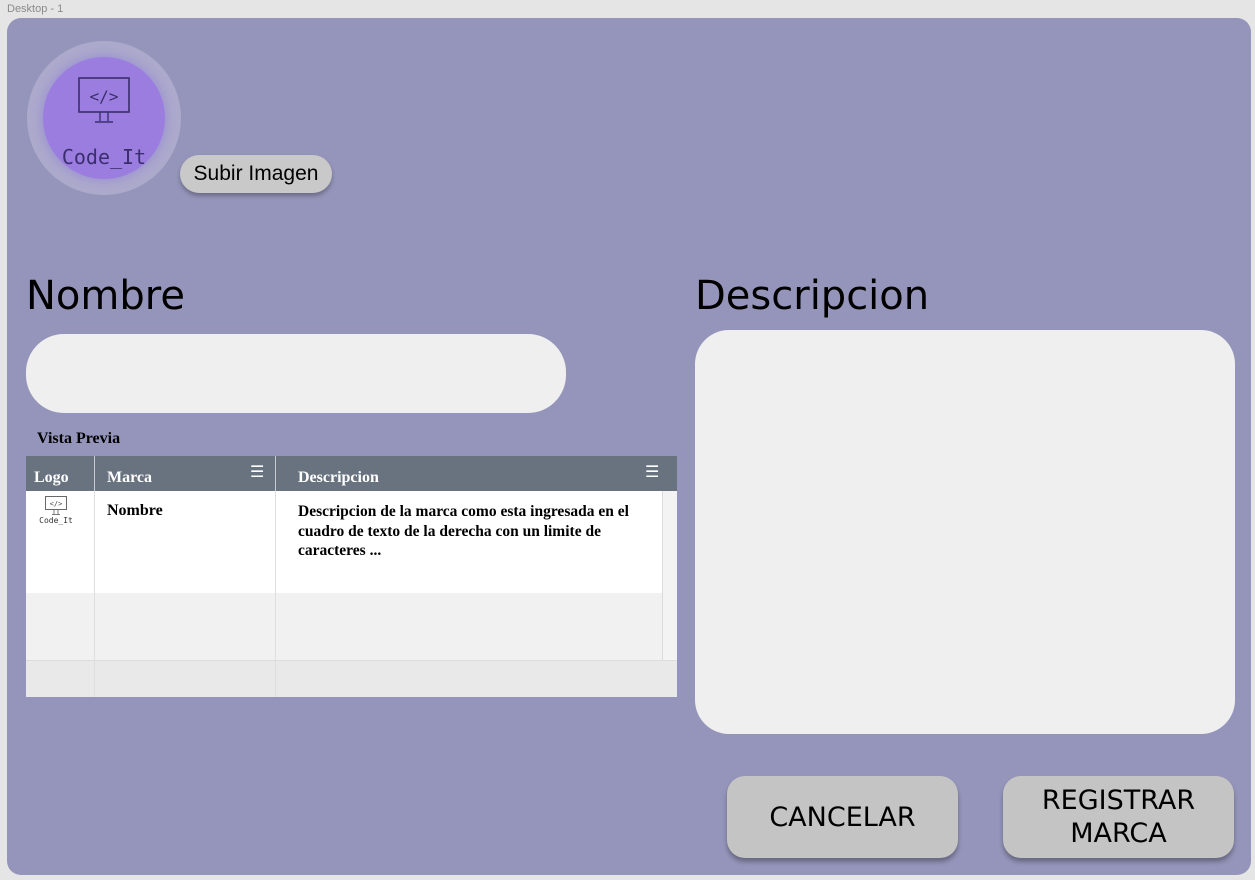  What do you see at coordinates (135, 510) in the screenshot?
I see `cell-marca: Nombre` at bounding box center [135, 510].